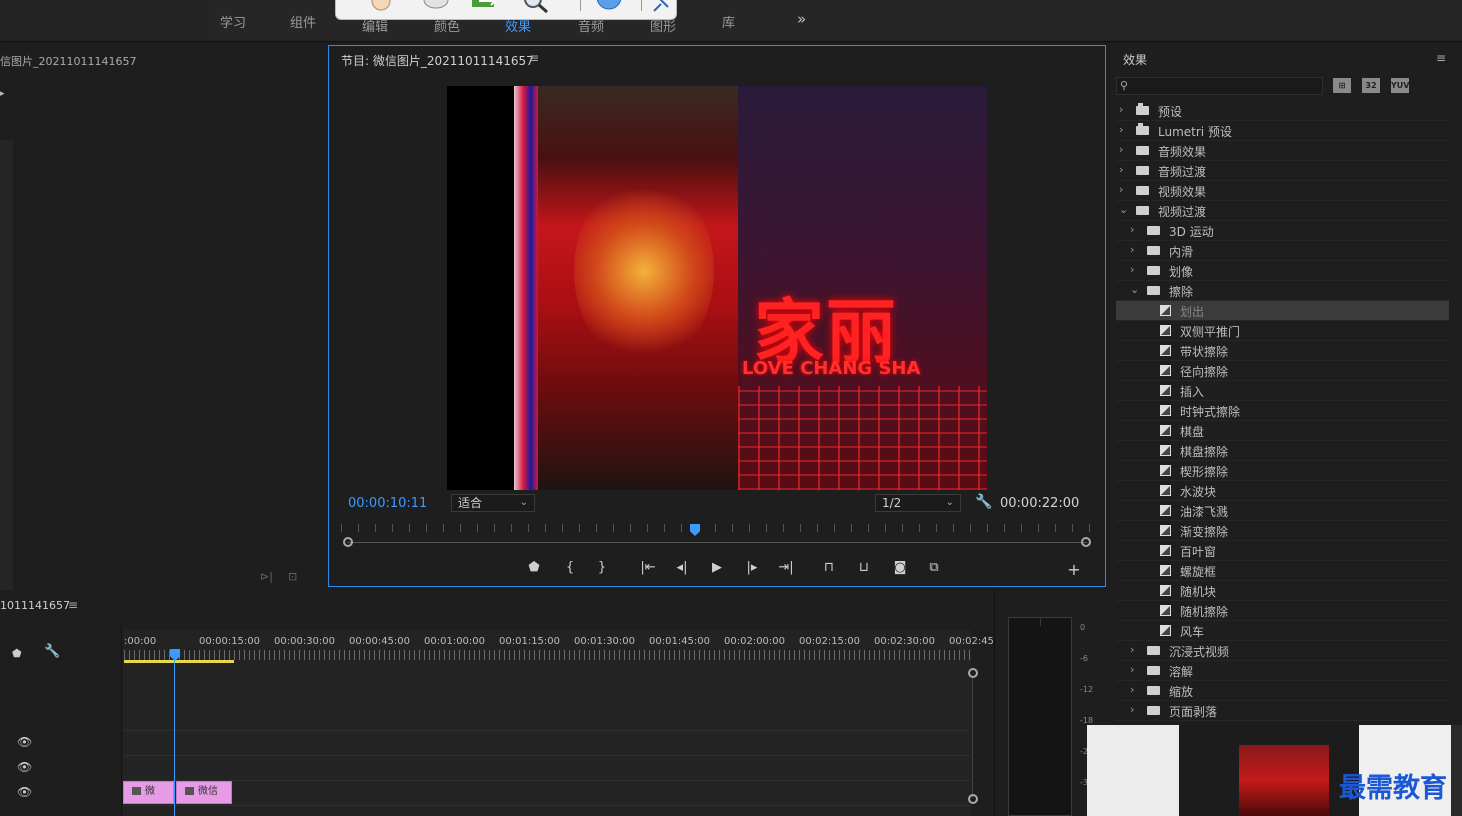  I want to click on effects-tree-item: › 缩放, so click(1282, 691).